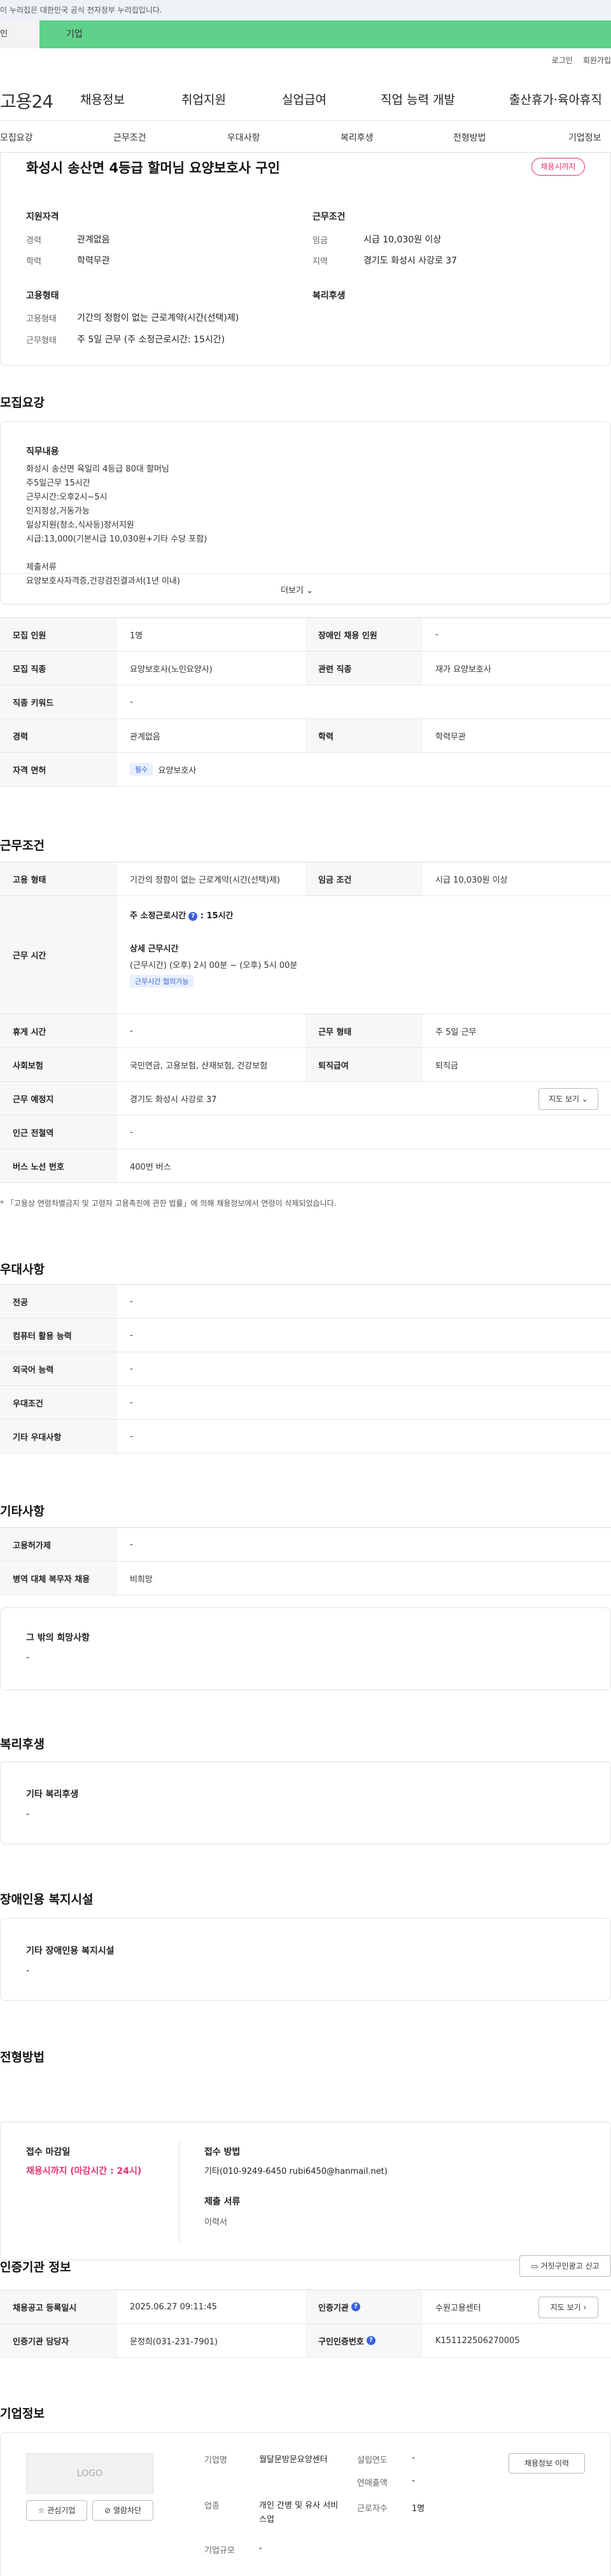 Image resolution: width=611 pixels, height=2576 pixels. What do you see at coordinates (173, 2307) in the screenshot?
I see `table-cell: 2025.06.27 09:11:45` at bounding box center [173, 2307].